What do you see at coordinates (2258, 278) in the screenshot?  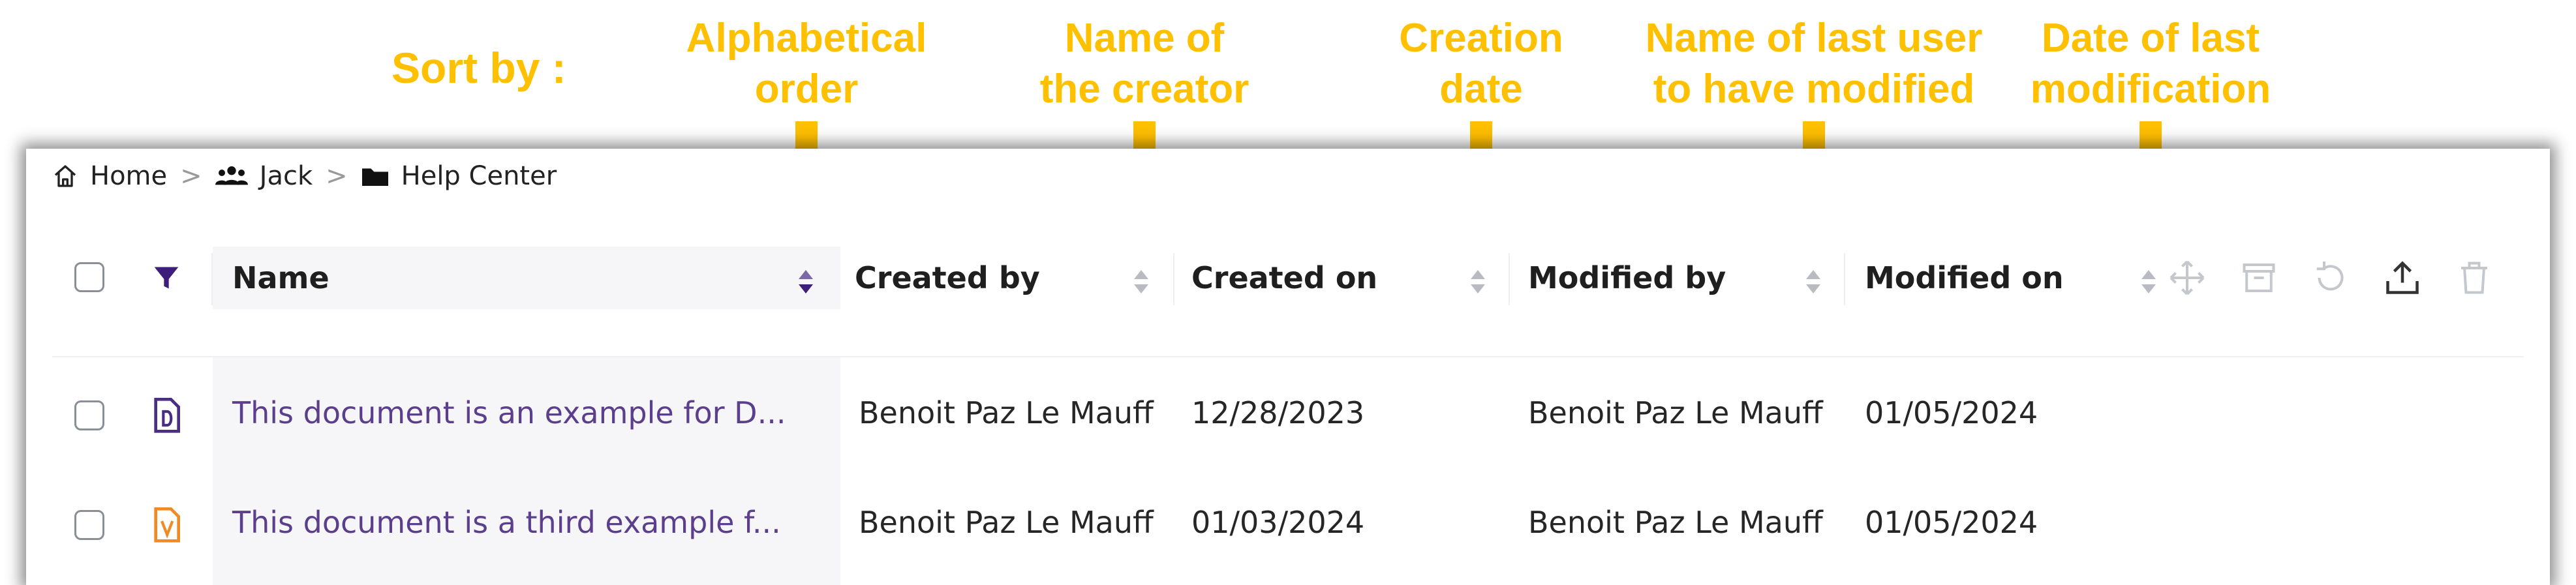 I see `archive-icon` at bounding box center [2258, 278].